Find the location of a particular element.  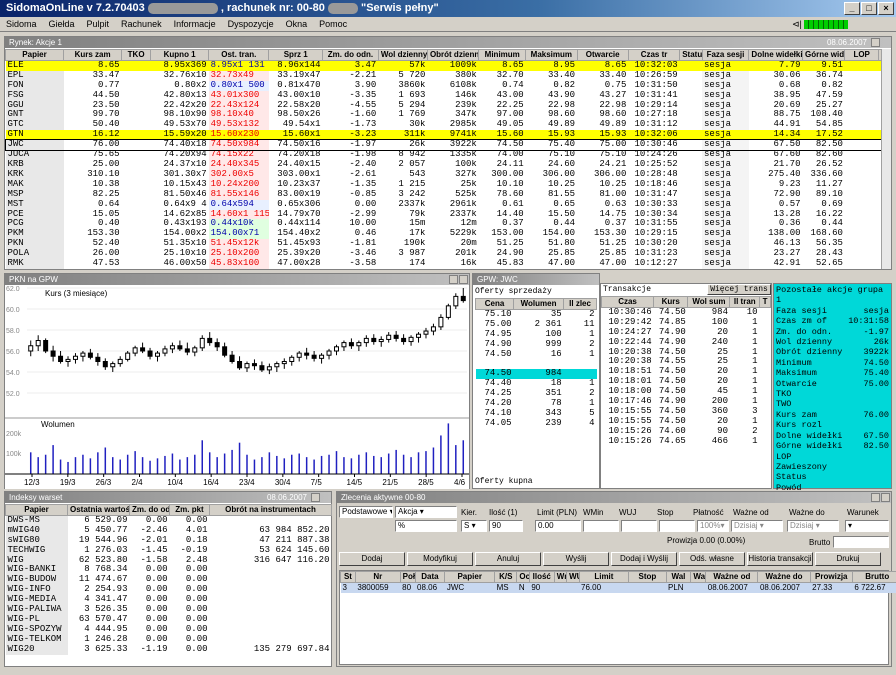

transaction-row: 10:18:51 74.50 20 1 is located at coordinates (686, 372).